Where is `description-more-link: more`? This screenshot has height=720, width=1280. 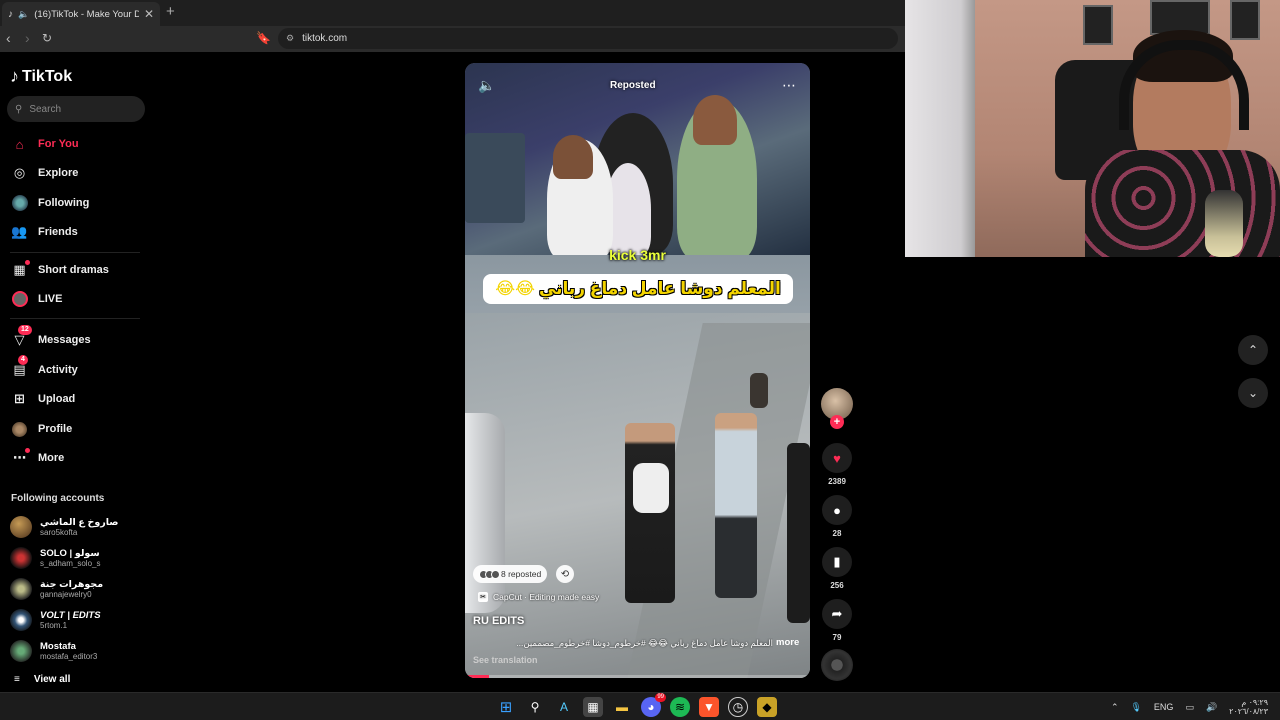 description-more-link: more is located at coordinates (787, 642).